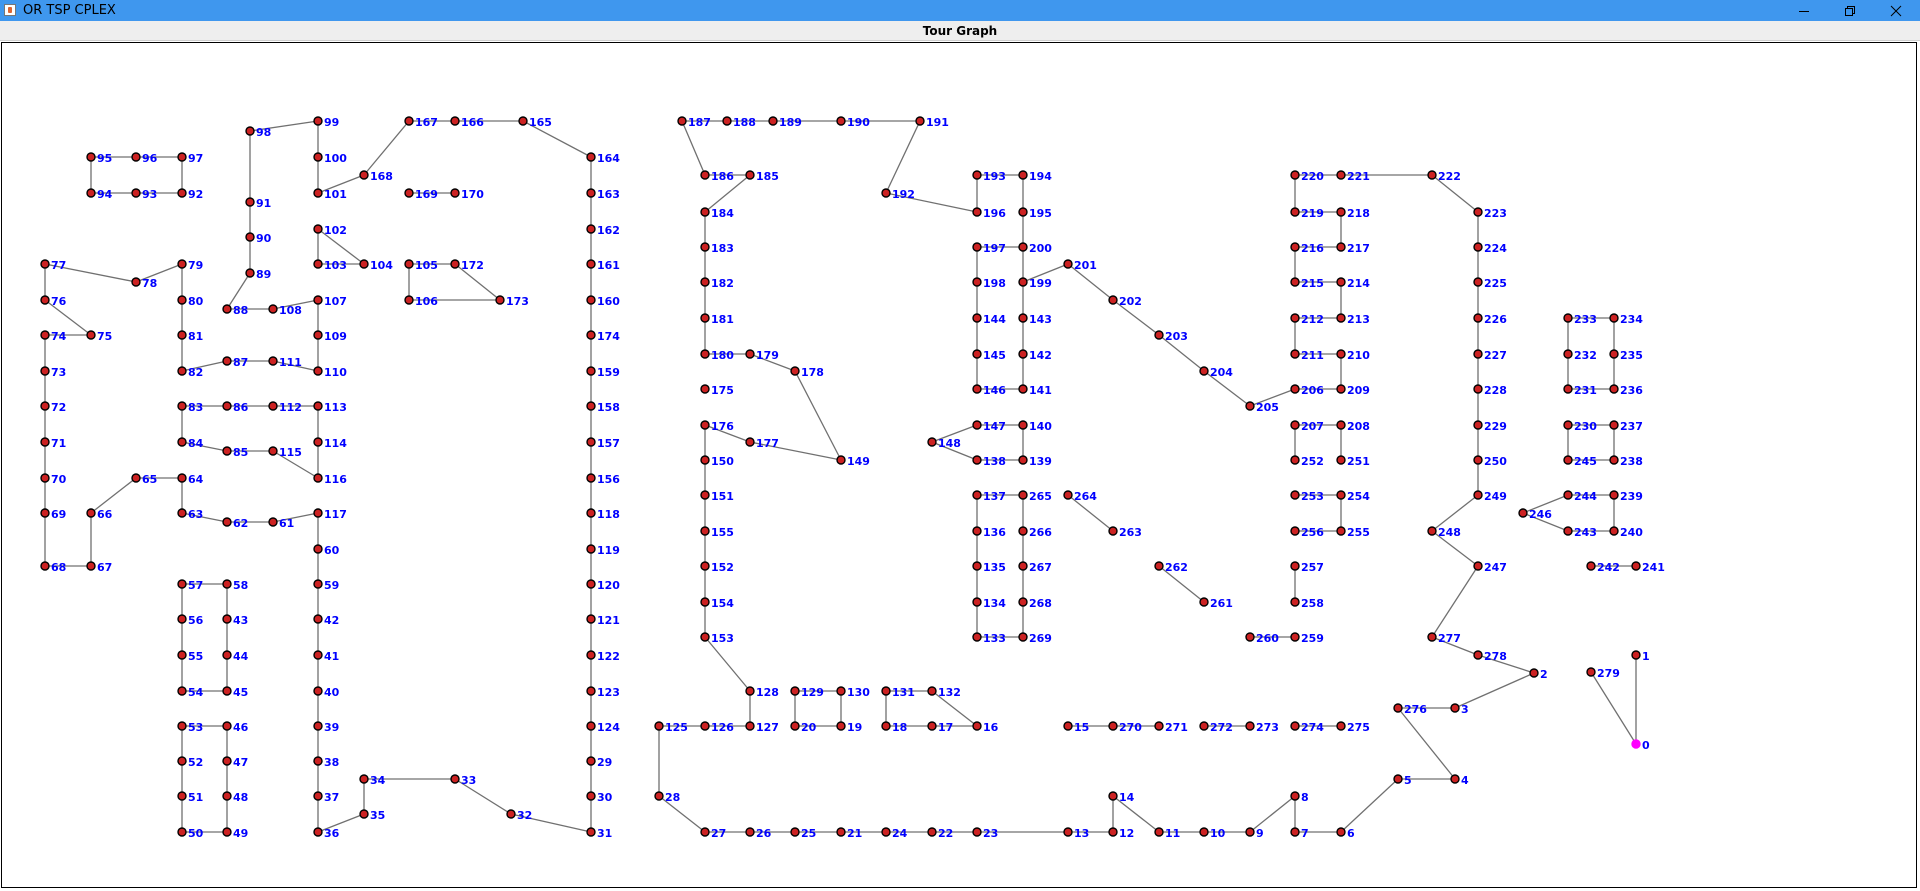 This screenshot has height=891, width=1920. What do you see at coordinates (59, 336) in the screenshot?
I see `node-label: 74` at bounding box center [59, 336].